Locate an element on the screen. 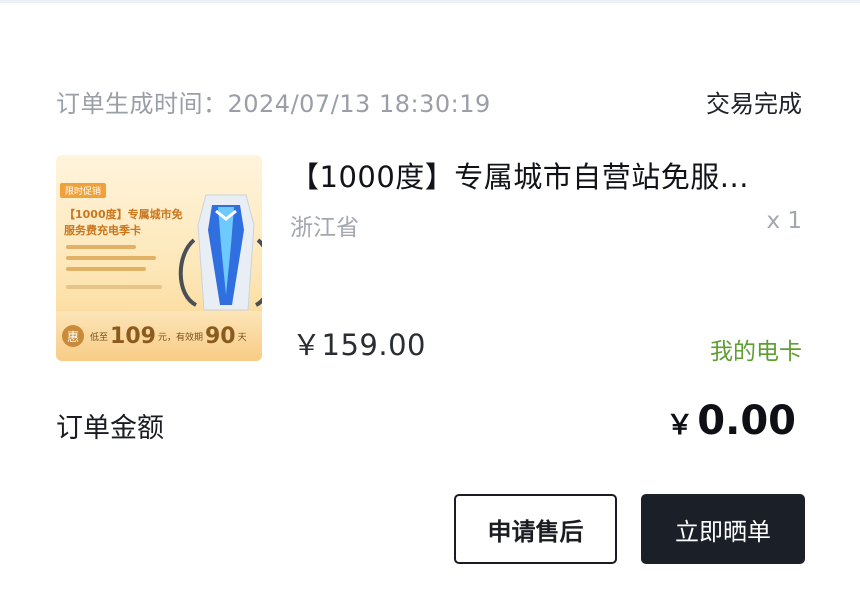 This screenshot has width=860, height=616. after-sale-button: 申请售后 is located at coordinates (535, 529).